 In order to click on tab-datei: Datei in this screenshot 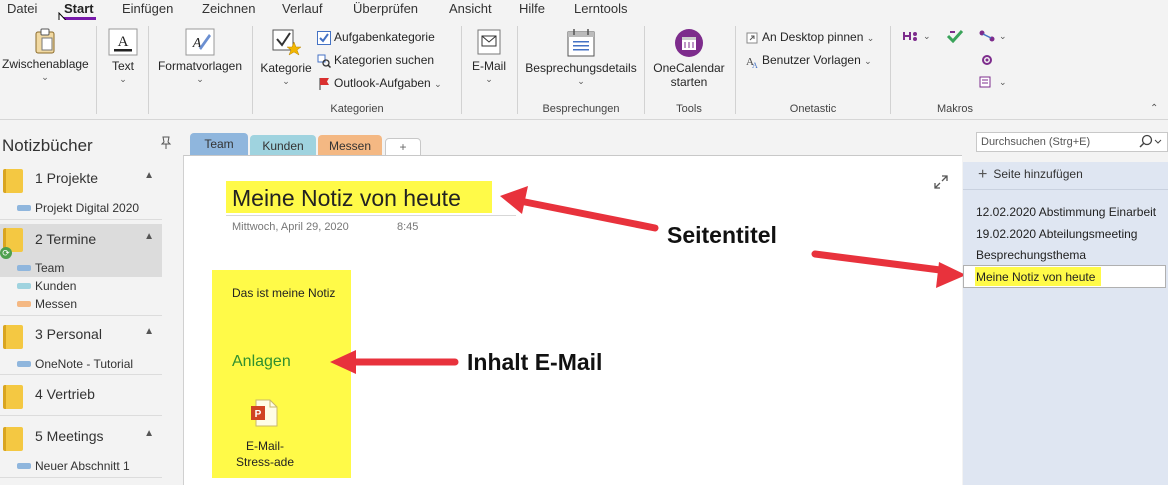, I will do `click(22, 8)`.